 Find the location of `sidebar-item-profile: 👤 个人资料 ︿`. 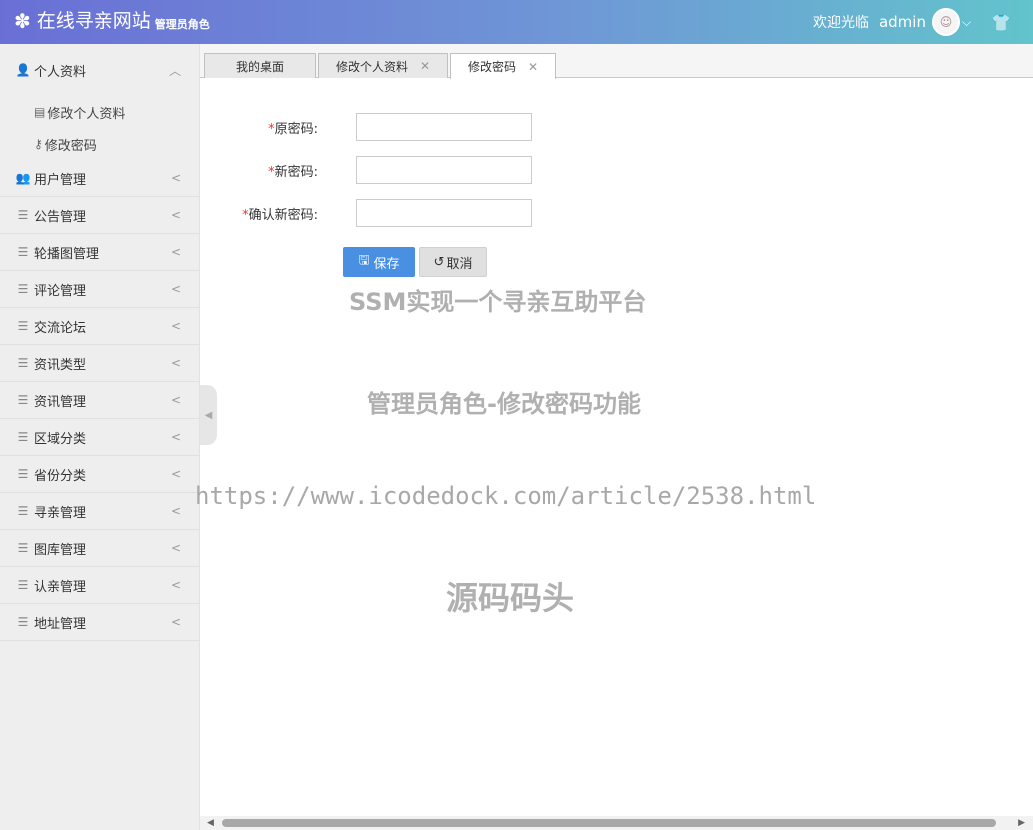

sidebar-item-profile: 👤 个人资料 ︿ is located at coordinates (99, 70).